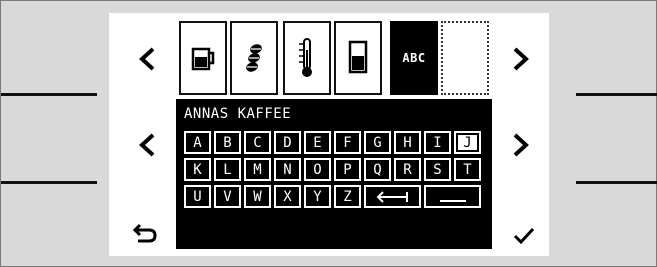 The width and height of the screenshot is (657, 267). I want to click on checkmark-icon, so click(524, 236).